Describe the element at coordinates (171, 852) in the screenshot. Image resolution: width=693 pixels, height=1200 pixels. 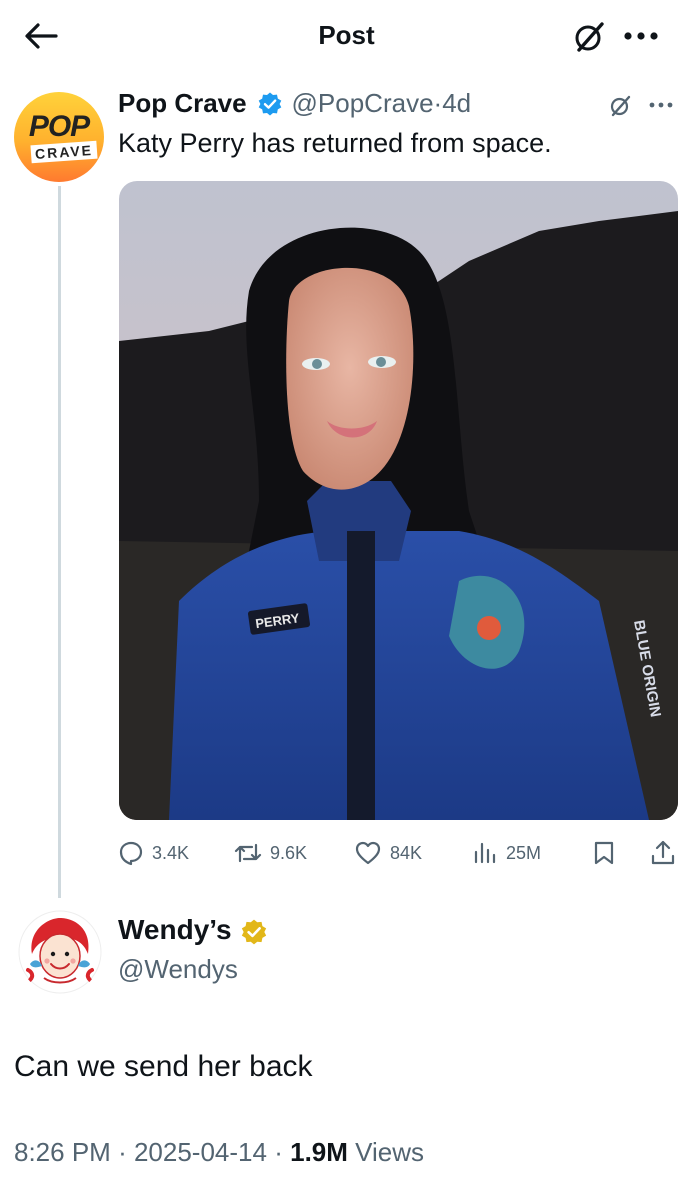
I see `reply-count: 3.4K` at that location.